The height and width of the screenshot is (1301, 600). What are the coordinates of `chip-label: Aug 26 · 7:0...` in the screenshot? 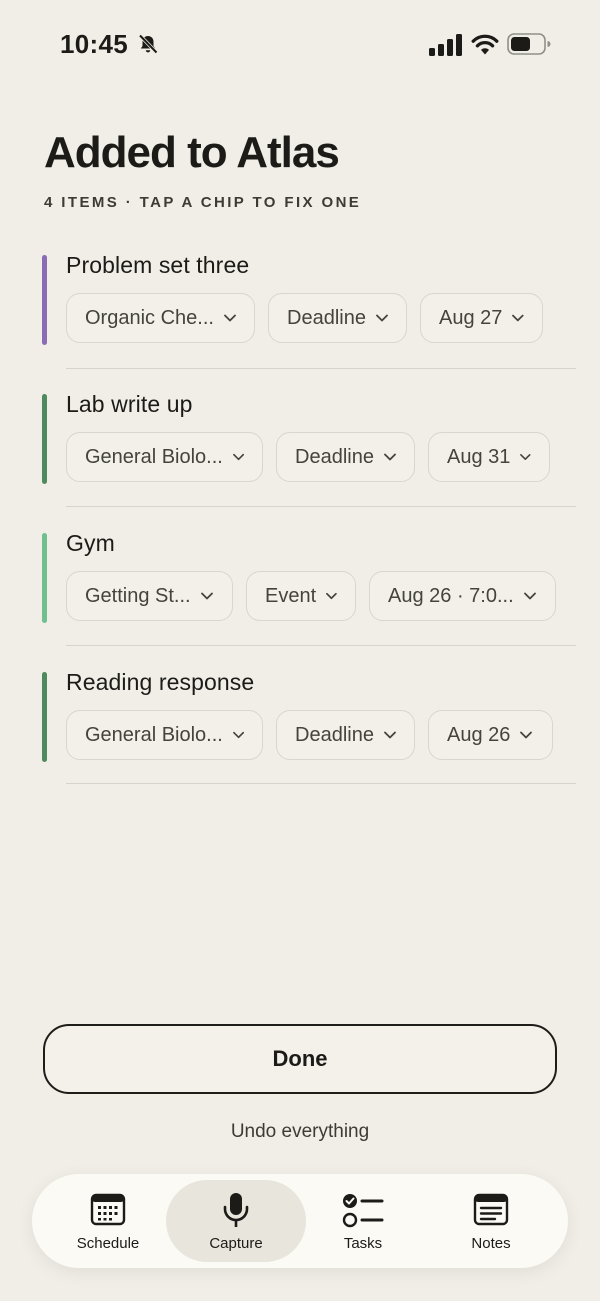 It's located at (451, 595).